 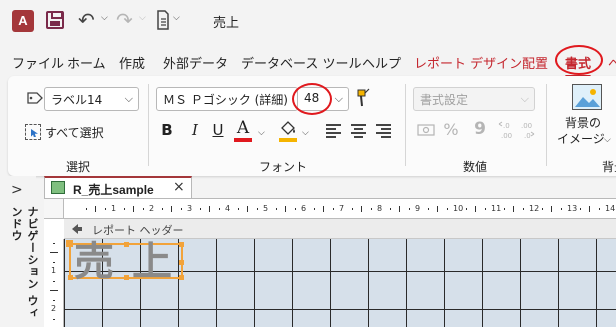 I want to click on tab-file: ファイル, so click(x=38, y=62).